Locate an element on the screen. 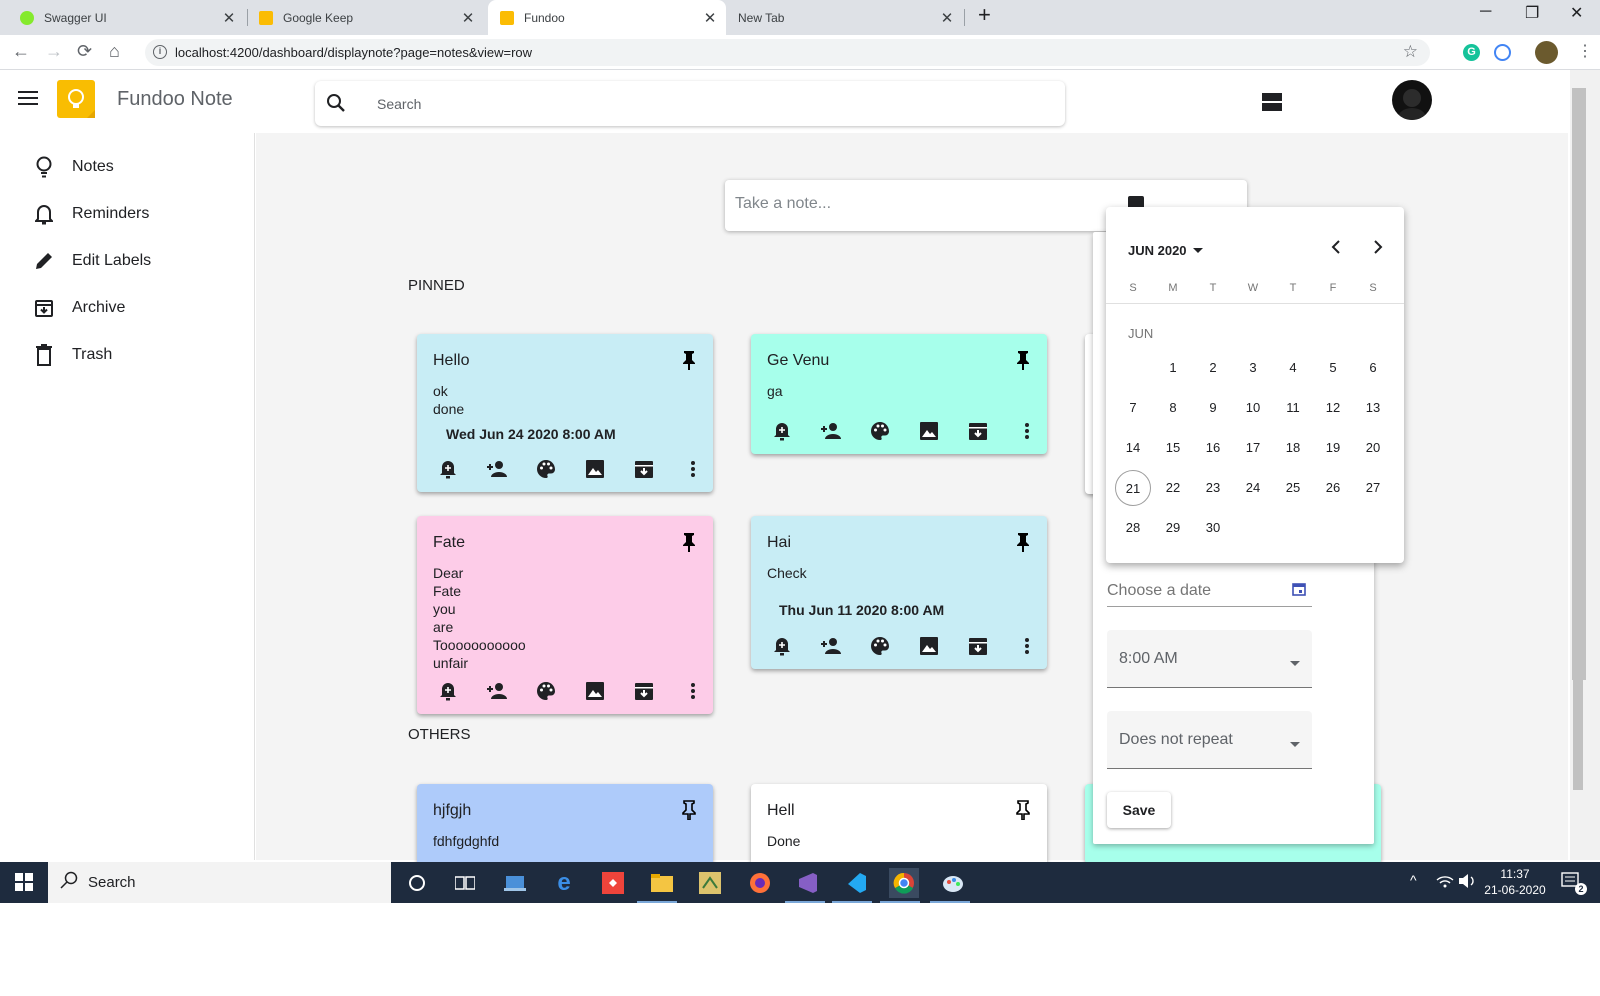 This screenshot has height=996, width=1600. minimize-icon: ─ is located at coordinates (1485, 12).